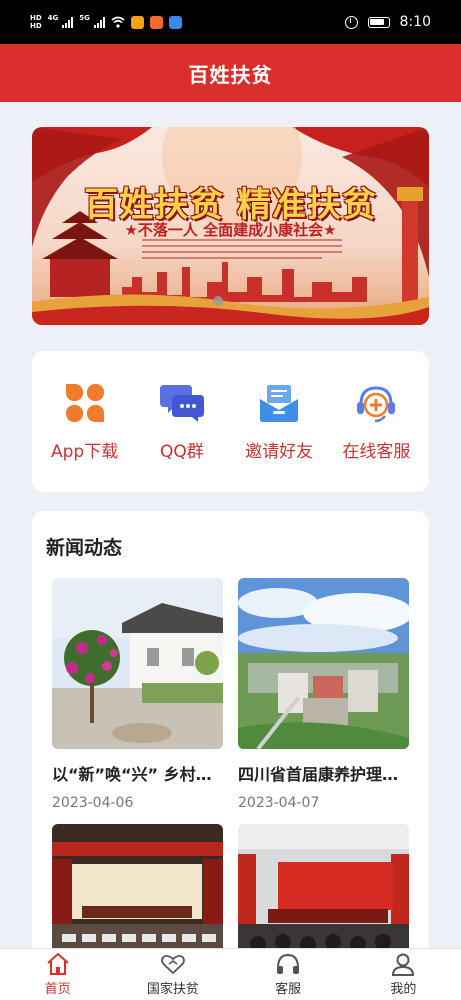  I want to click on nav-item-profile: 我的, so click(403, 974).